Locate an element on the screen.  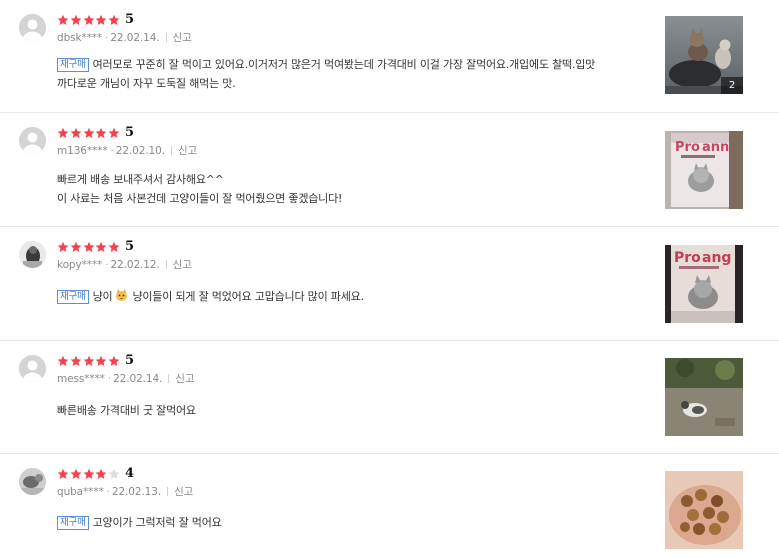
review-photo: 2 is located at coordinates (704, 55).